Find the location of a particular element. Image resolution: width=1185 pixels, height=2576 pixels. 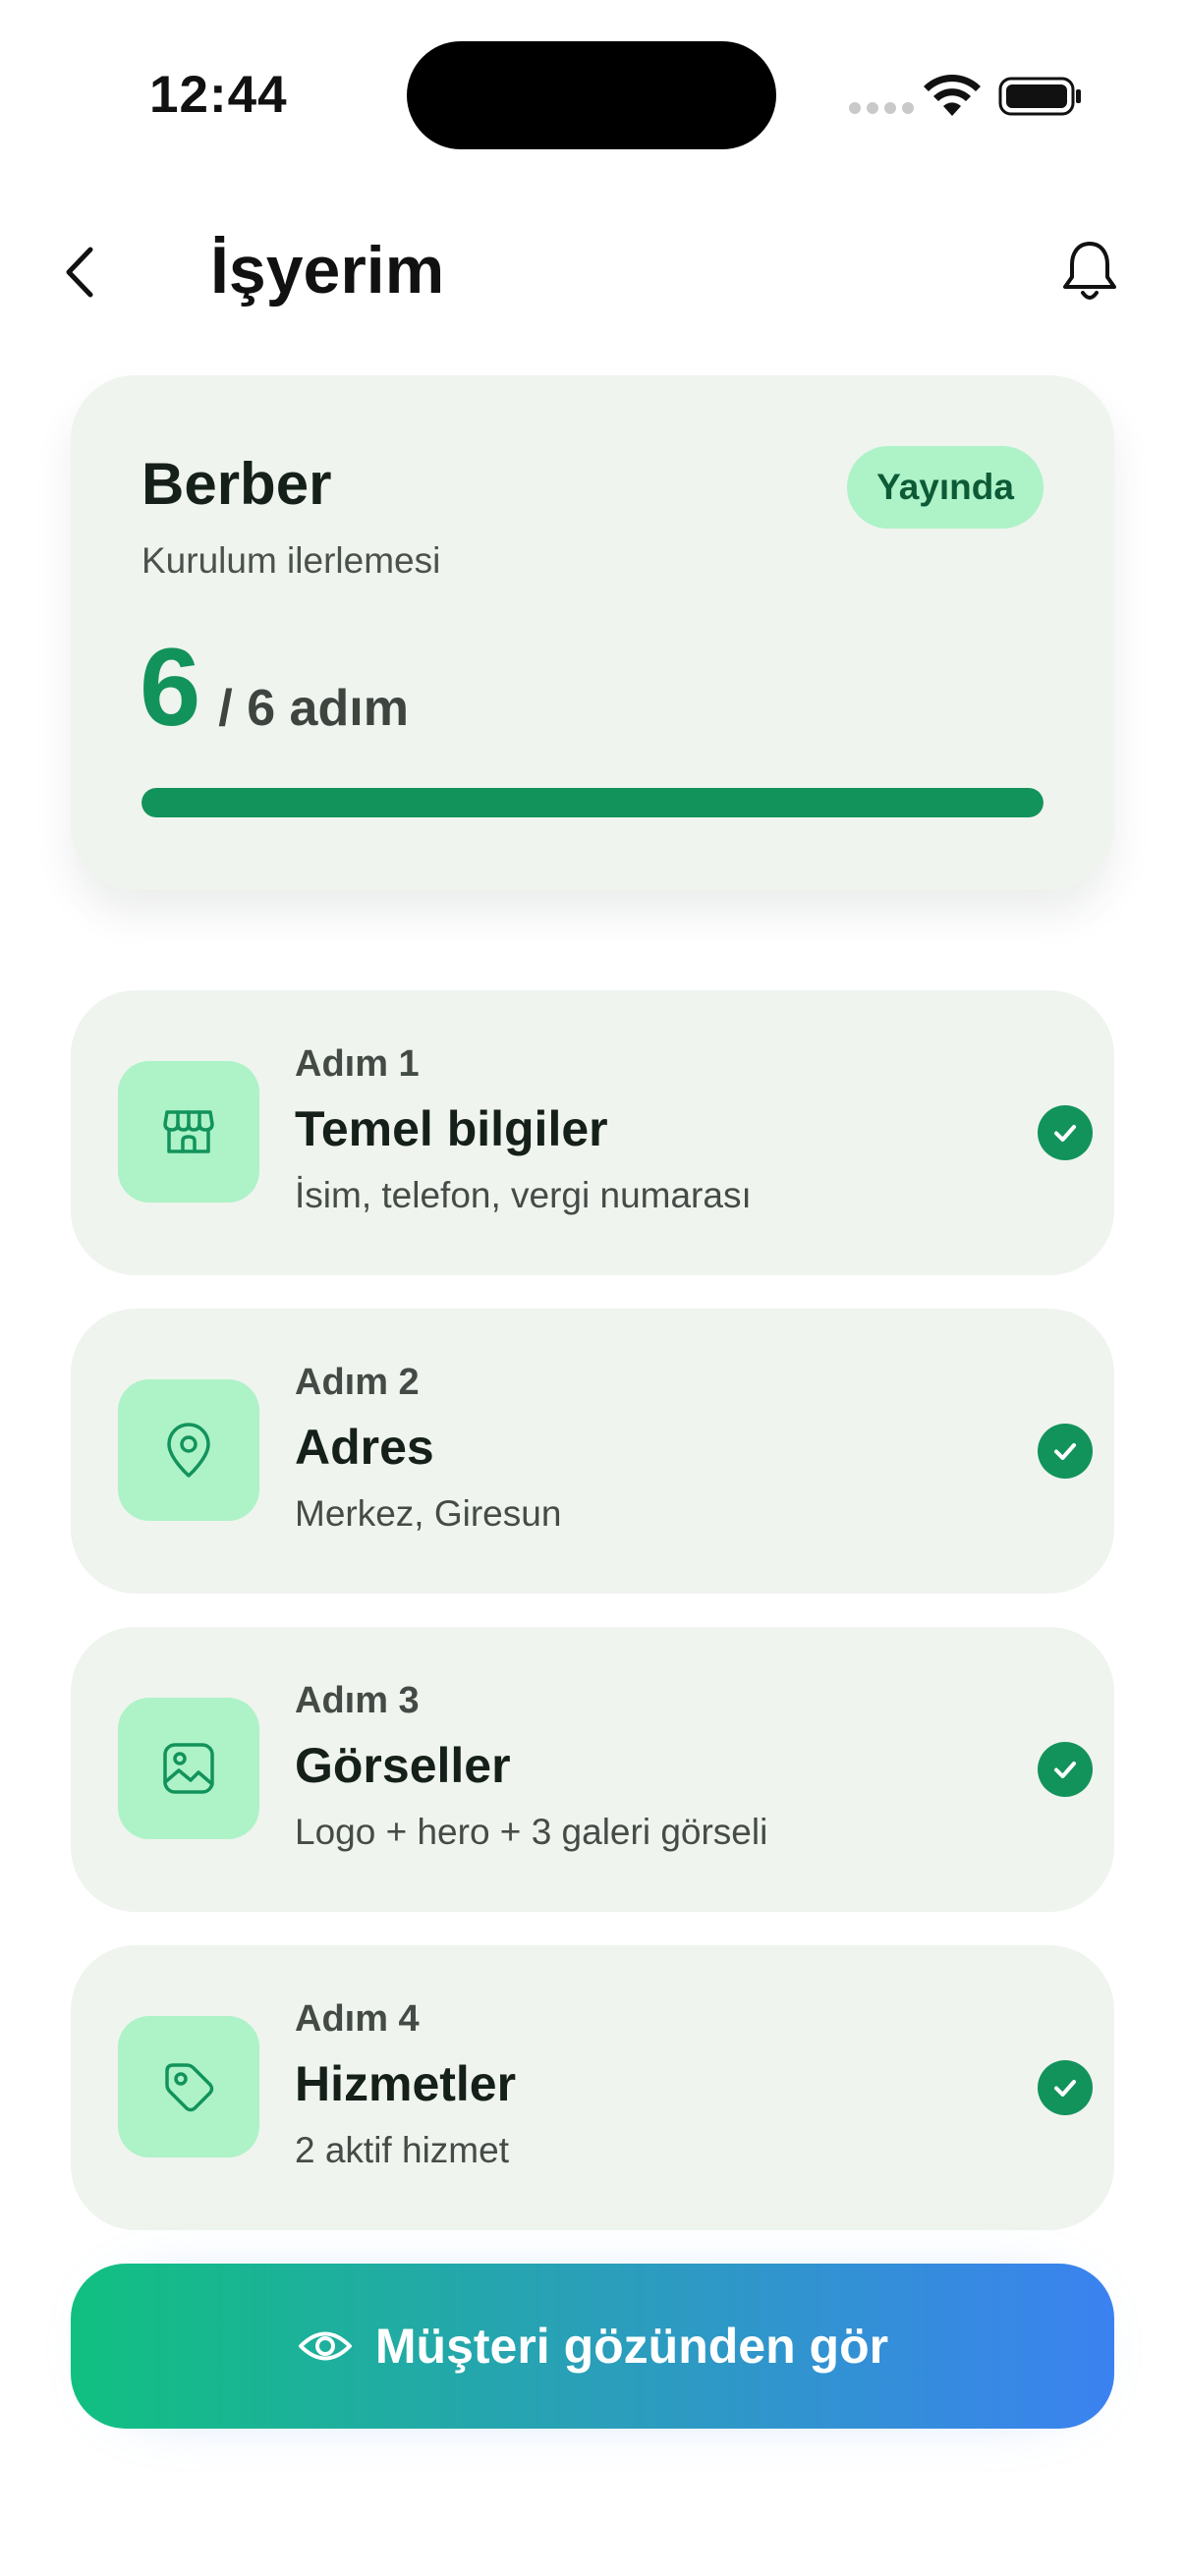

location-pin-icon is located at coordinates (189, 1450).